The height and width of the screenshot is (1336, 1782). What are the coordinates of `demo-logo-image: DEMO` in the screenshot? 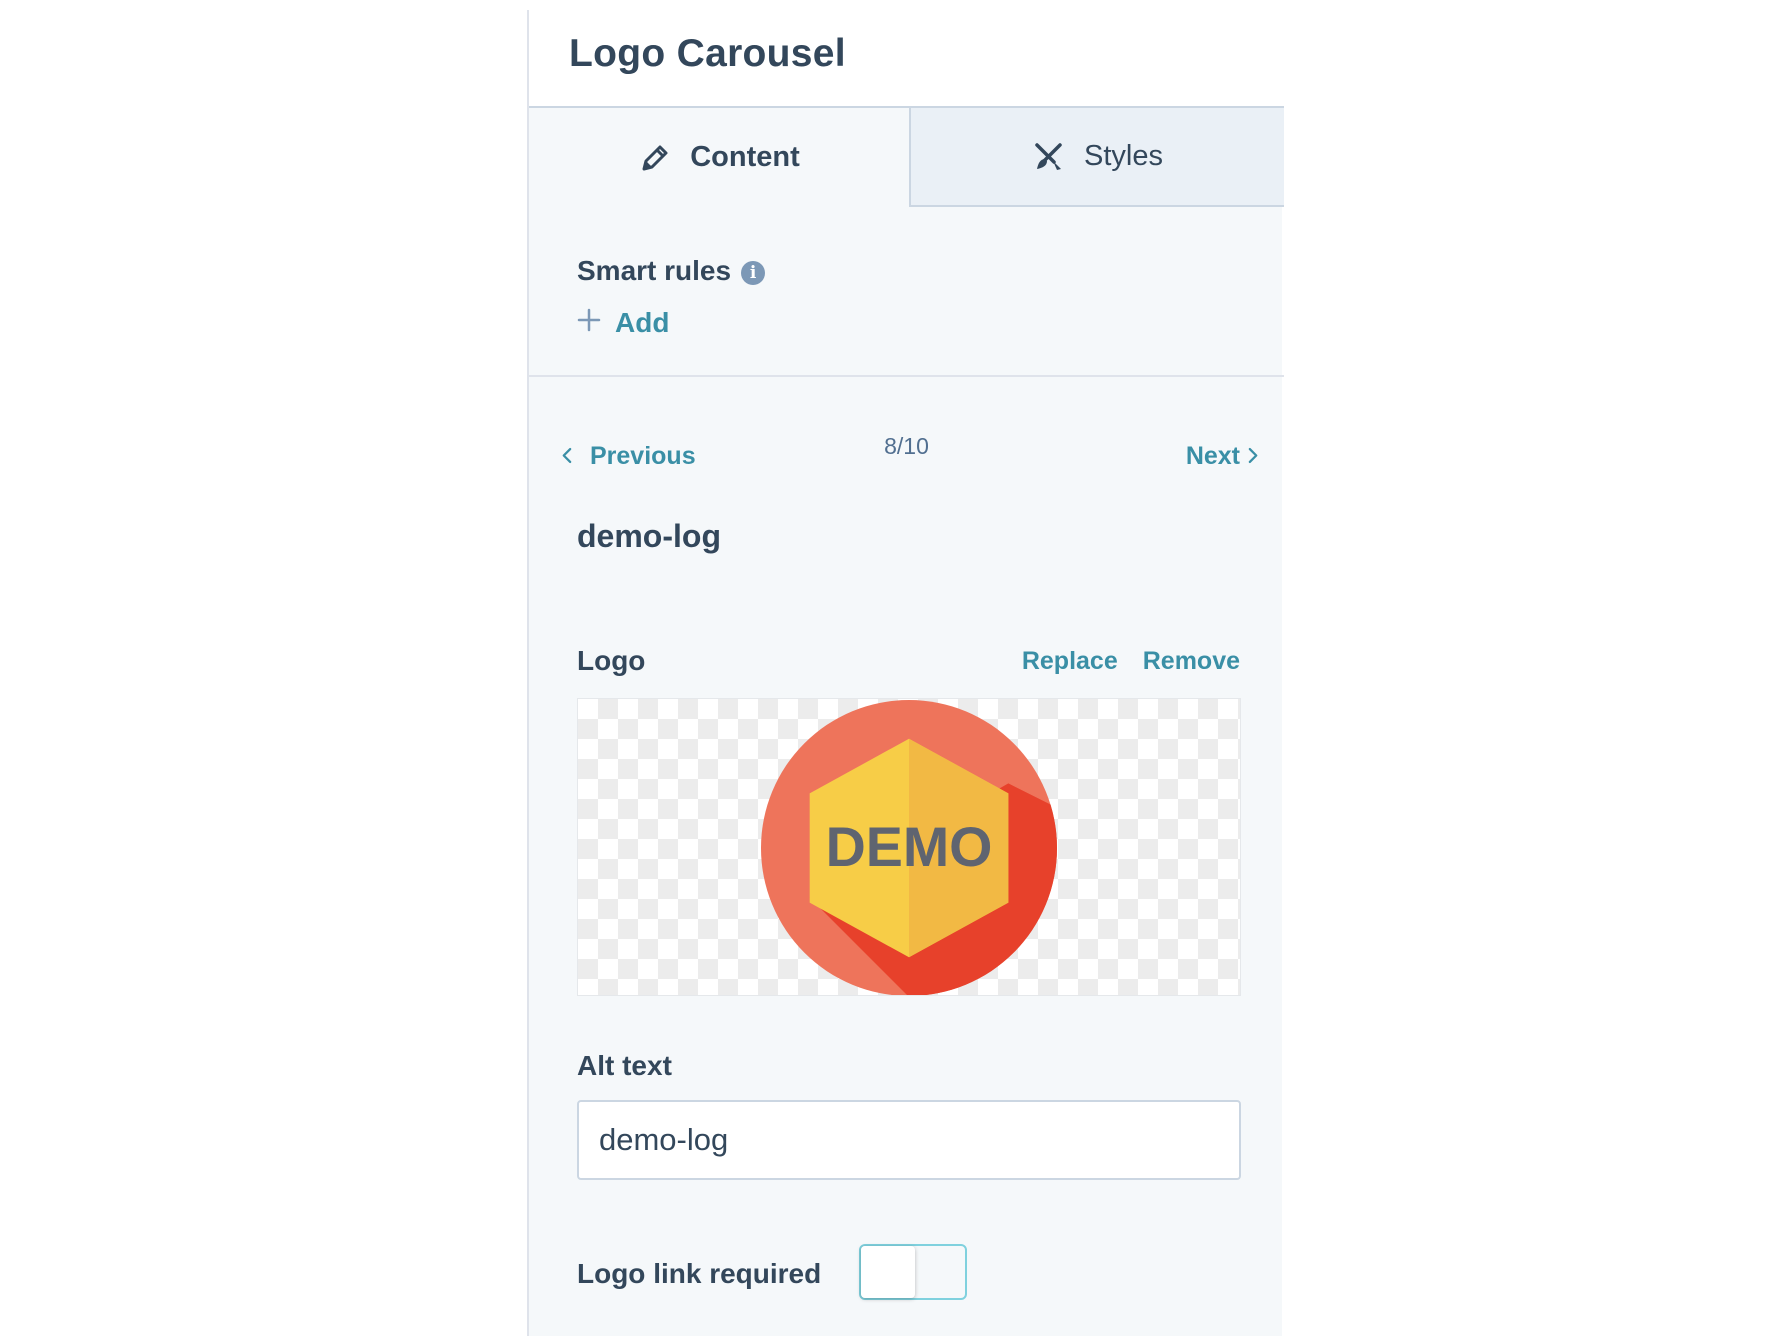 It's located at (909, 847).